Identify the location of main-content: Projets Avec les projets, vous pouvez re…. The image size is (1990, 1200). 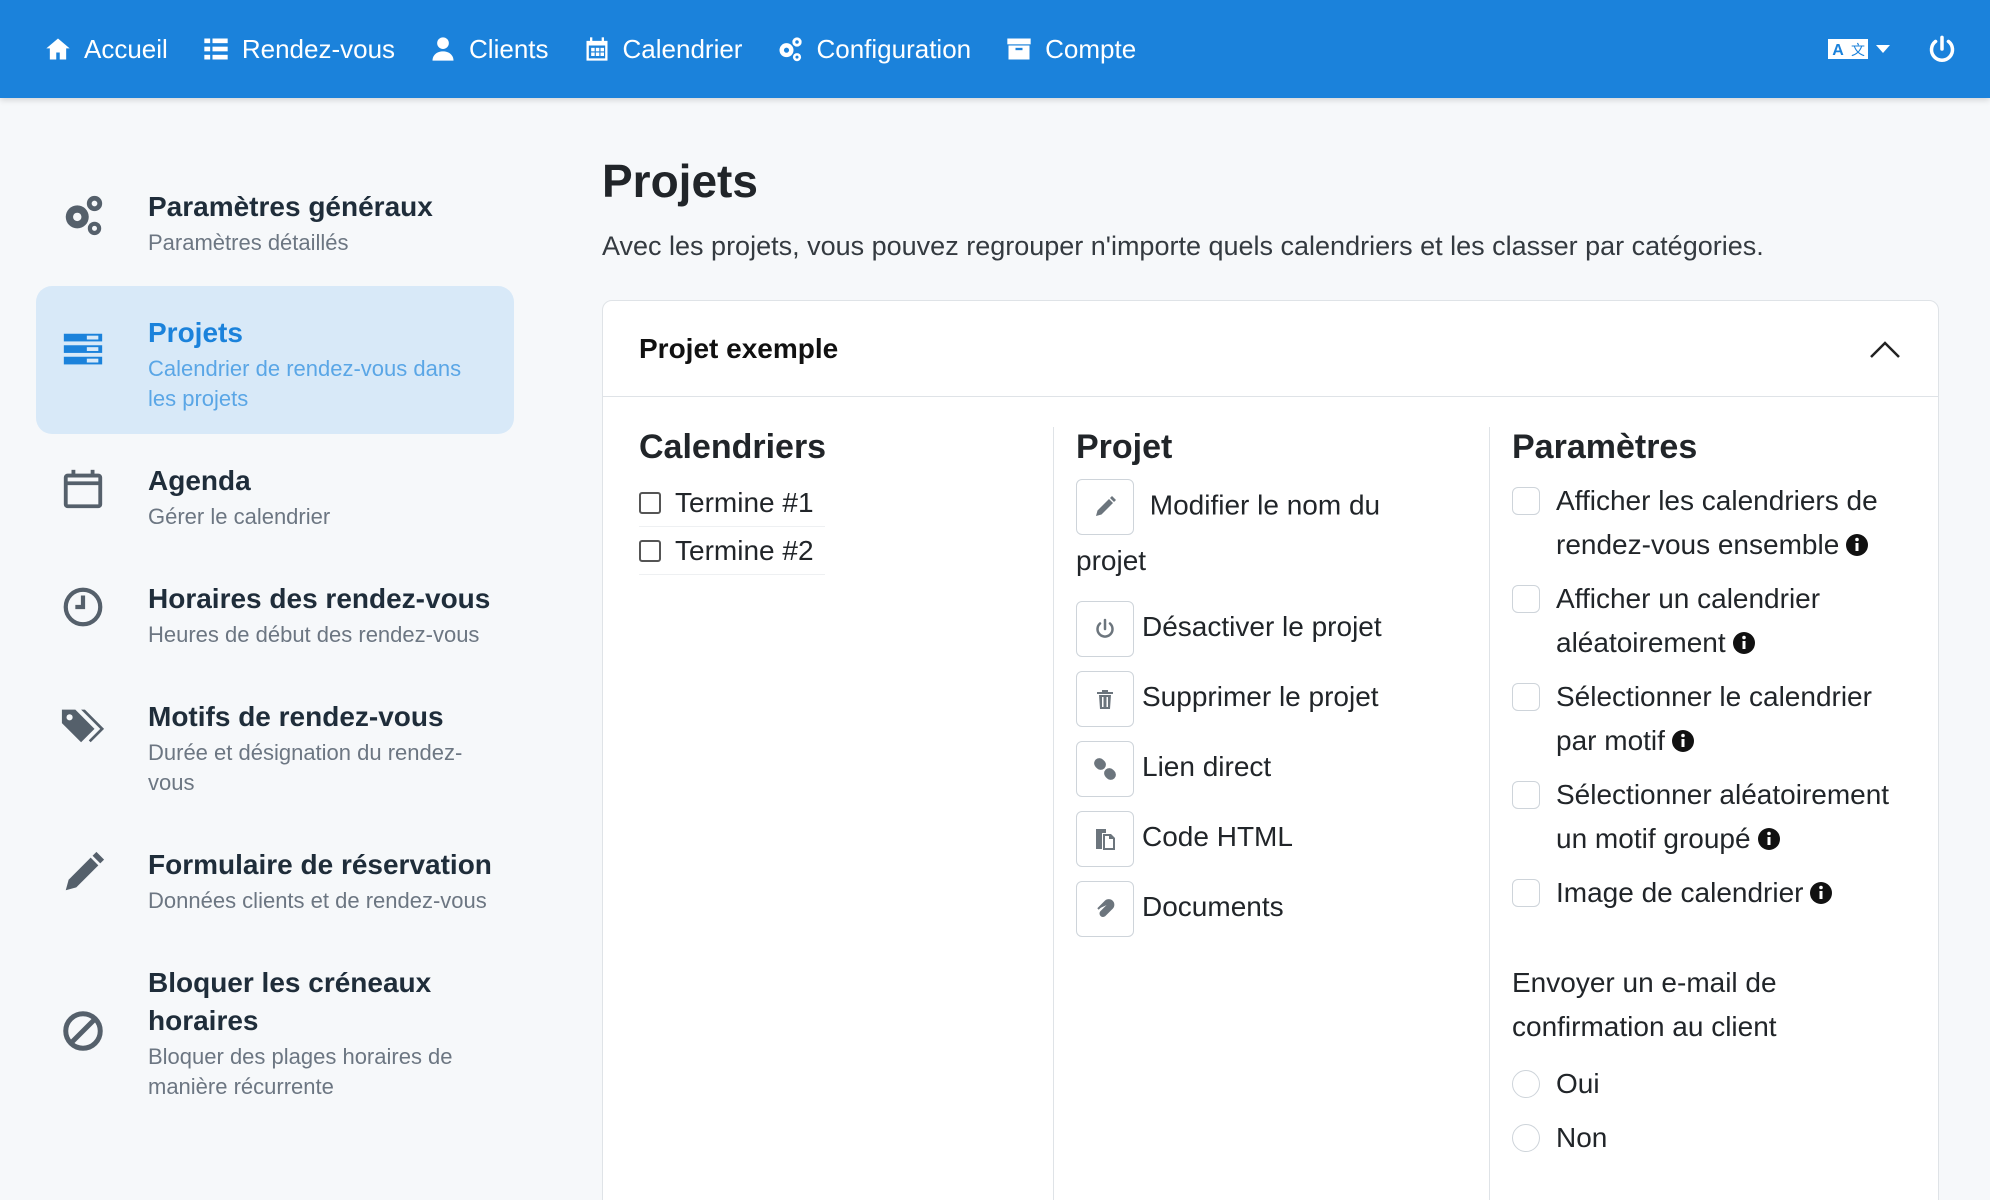
(1270, 207).